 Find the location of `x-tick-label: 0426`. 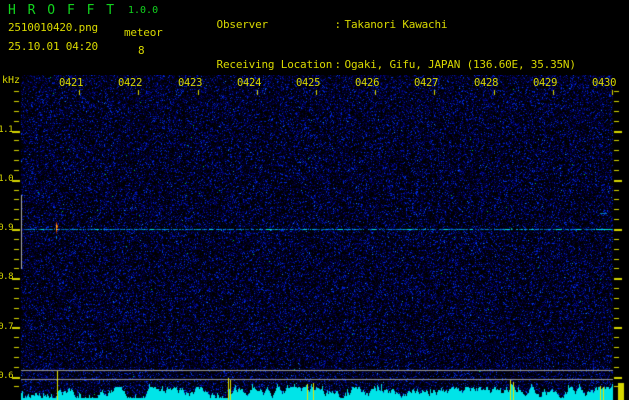

x-tick-label: 0426 is located at coordinates (367, 83).